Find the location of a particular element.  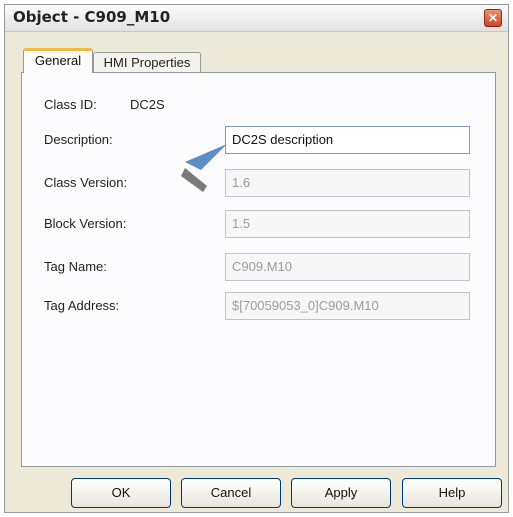

class-id-label: Class ID: is located at coordinates (70, 104).